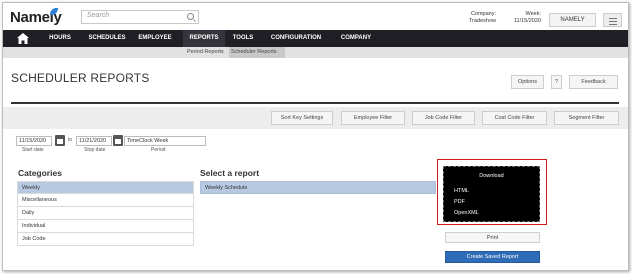  Describe the element at coordinates (612, 20) in the screenshot. I see `menu-icon` at that location.